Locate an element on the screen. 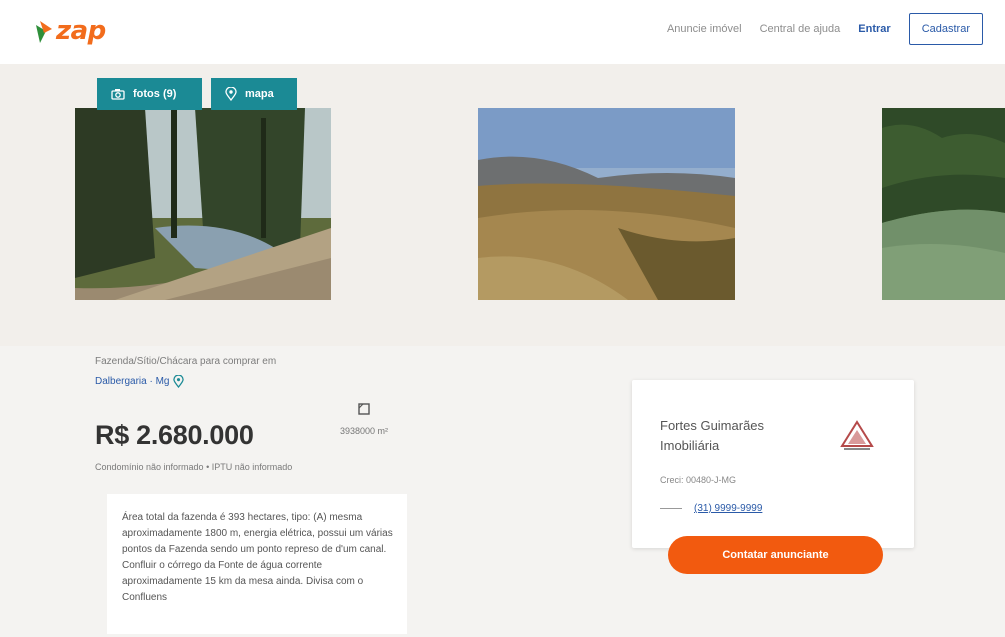 This screenshot has height=637, width=1005. zap-logo-icon is located at coordinates (44, 32).